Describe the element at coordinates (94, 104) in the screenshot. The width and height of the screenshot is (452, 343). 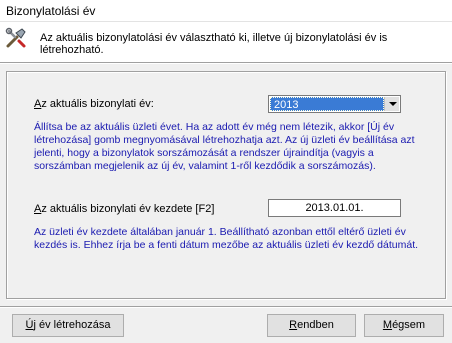
I see `year-label: Az aktuális bizonylati év:` at that location.